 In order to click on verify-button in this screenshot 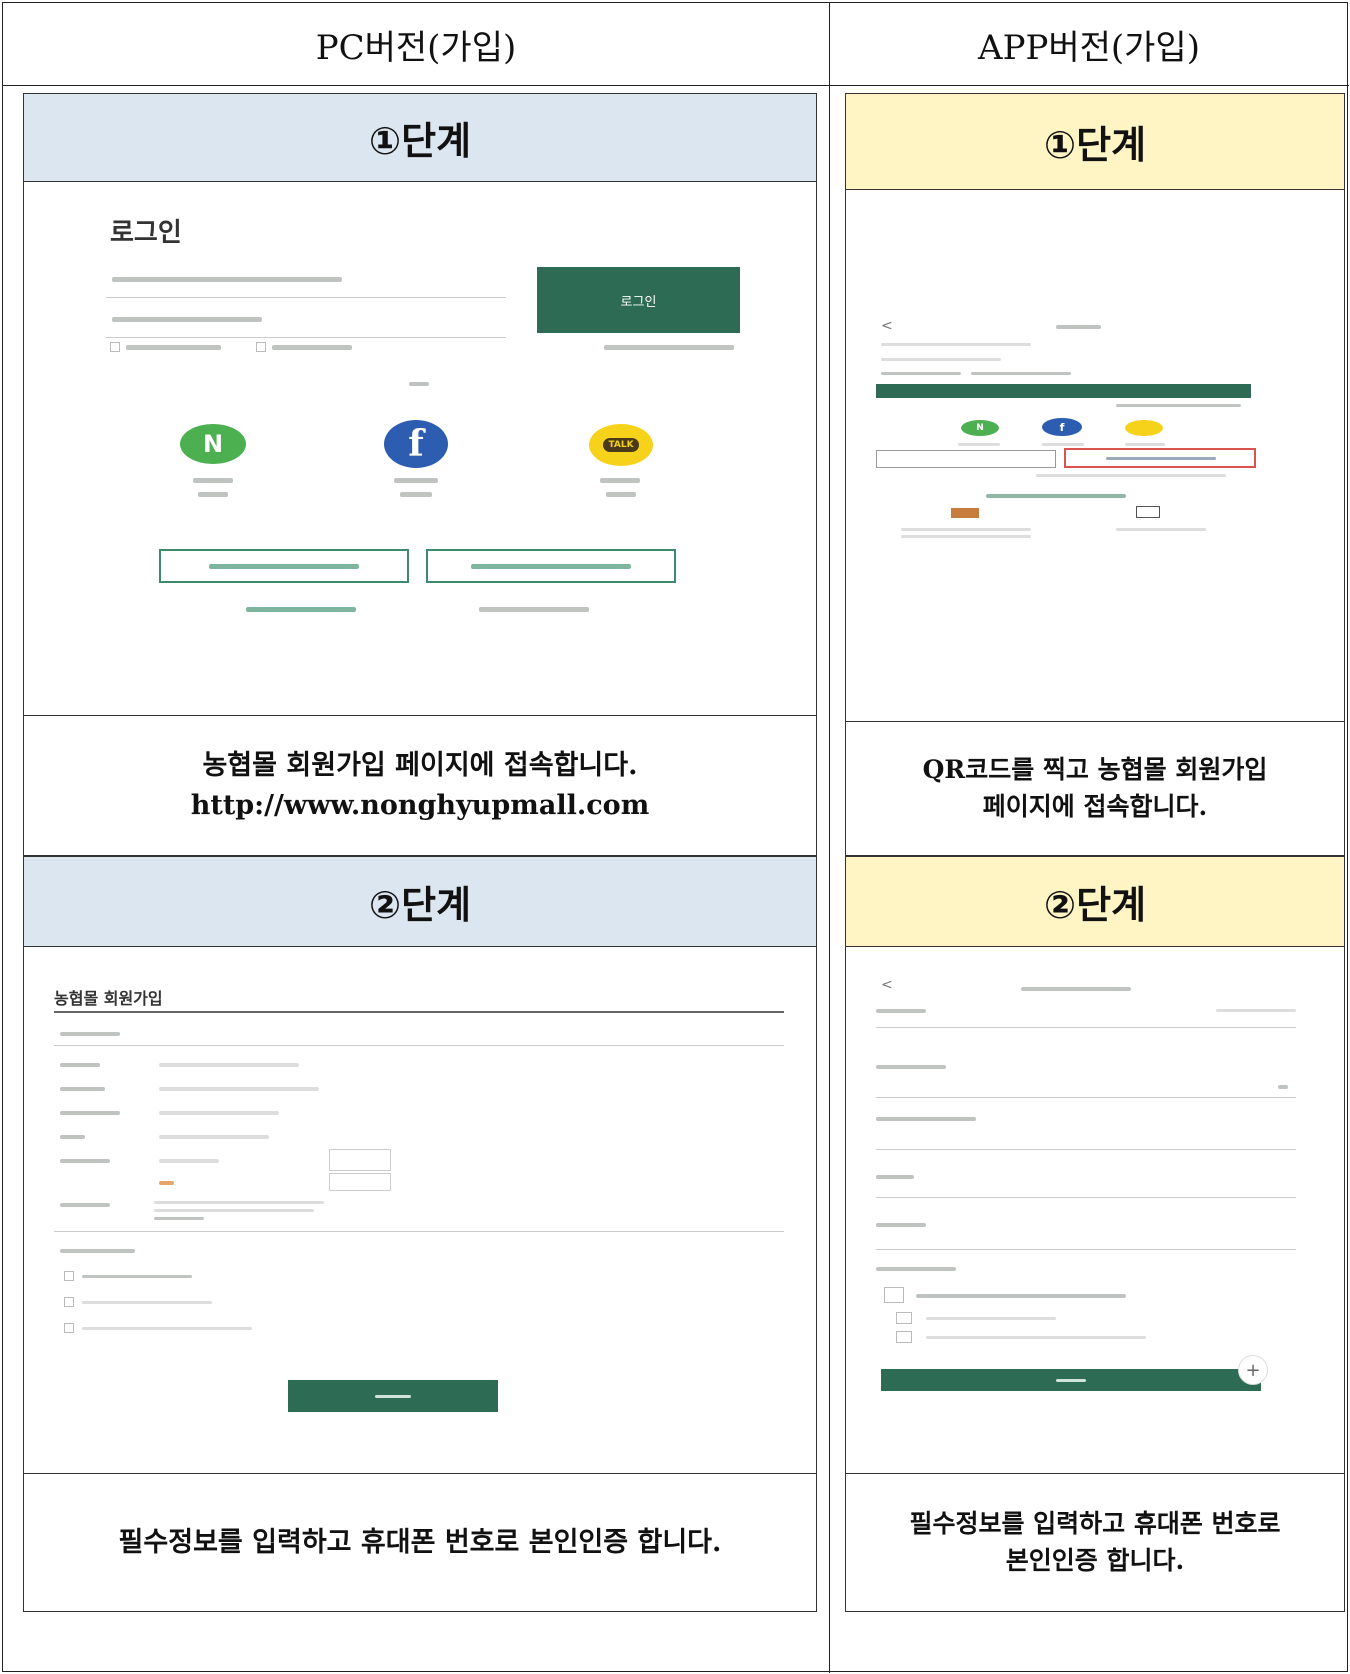, I will do `click(360, 1182)`.